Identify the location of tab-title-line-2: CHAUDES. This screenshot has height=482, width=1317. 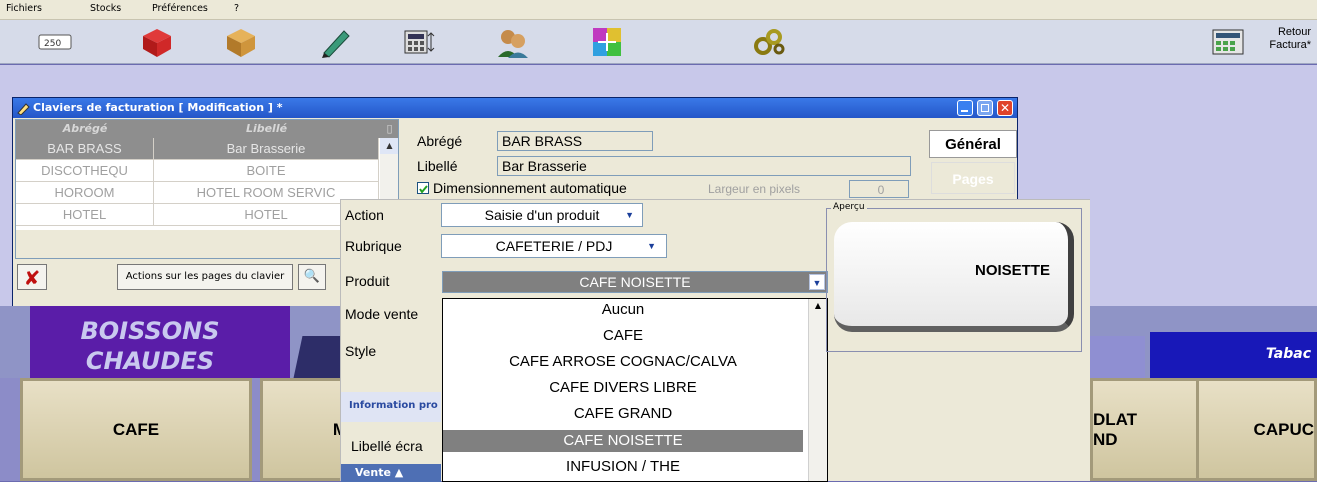
(150, 361).